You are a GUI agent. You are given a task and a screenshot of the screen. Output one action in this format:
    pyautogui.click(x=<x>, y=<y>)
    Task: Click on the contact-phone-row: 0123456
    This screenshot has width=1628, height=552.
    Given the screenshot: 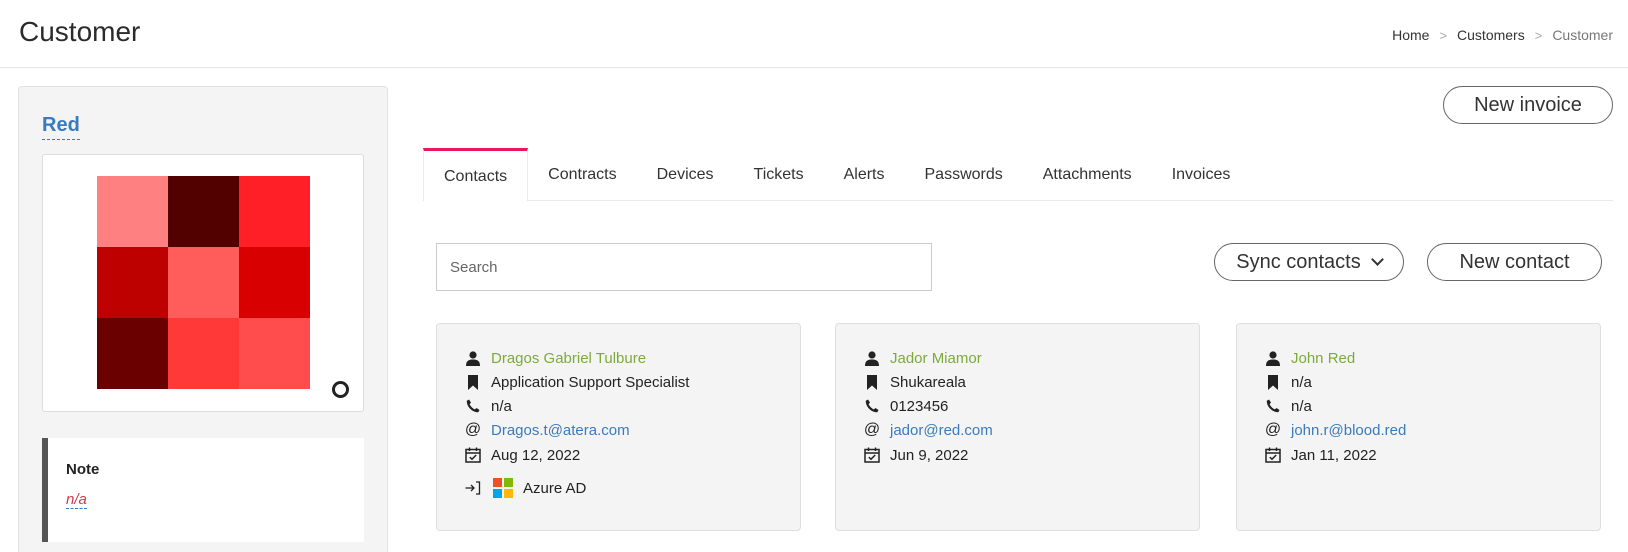 What is the action you would take?
    pyautogui.click(x=905, y=406)
    